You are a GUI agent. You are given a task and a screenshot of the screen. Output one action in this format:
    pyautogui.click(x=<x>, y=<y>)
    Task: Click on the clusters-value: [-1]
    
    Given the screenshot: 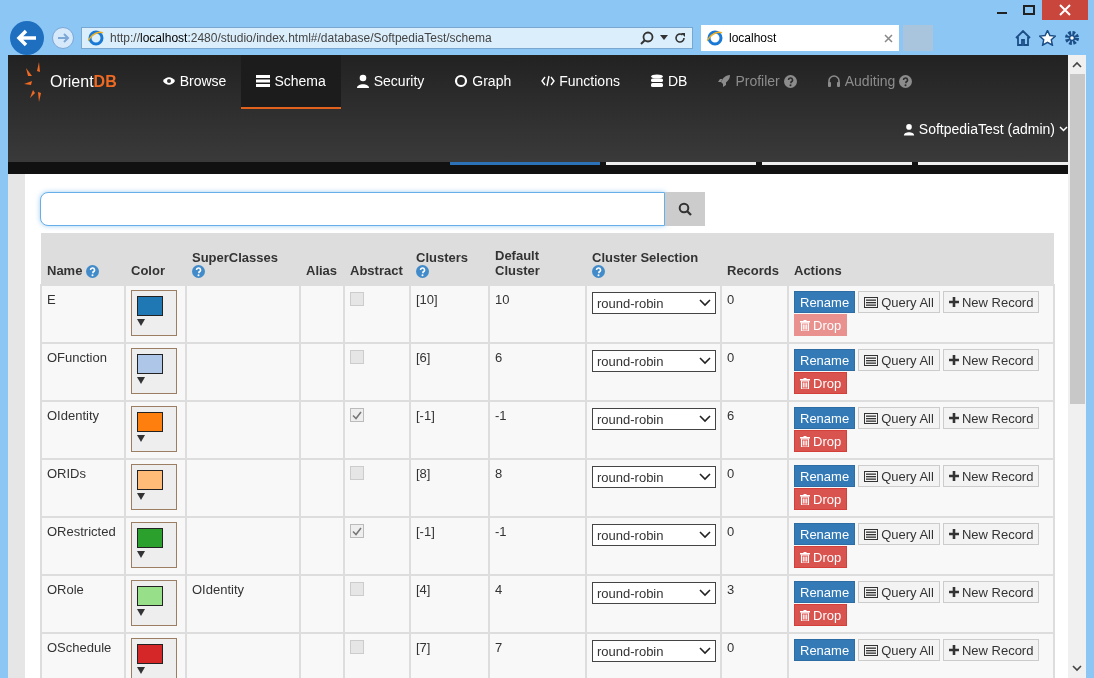 What is the action you would take?
    pyautogui.click(x=425, y=415)
    